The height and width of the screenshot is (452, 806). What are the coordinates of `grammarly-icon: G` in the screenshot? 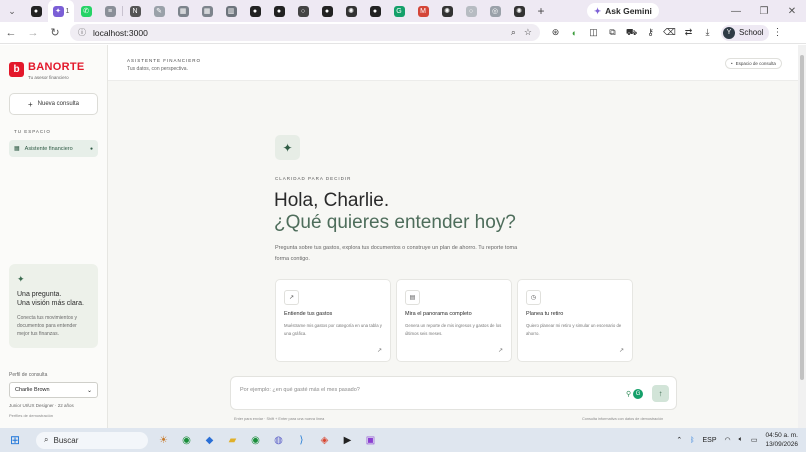 It's located at (638, 394).